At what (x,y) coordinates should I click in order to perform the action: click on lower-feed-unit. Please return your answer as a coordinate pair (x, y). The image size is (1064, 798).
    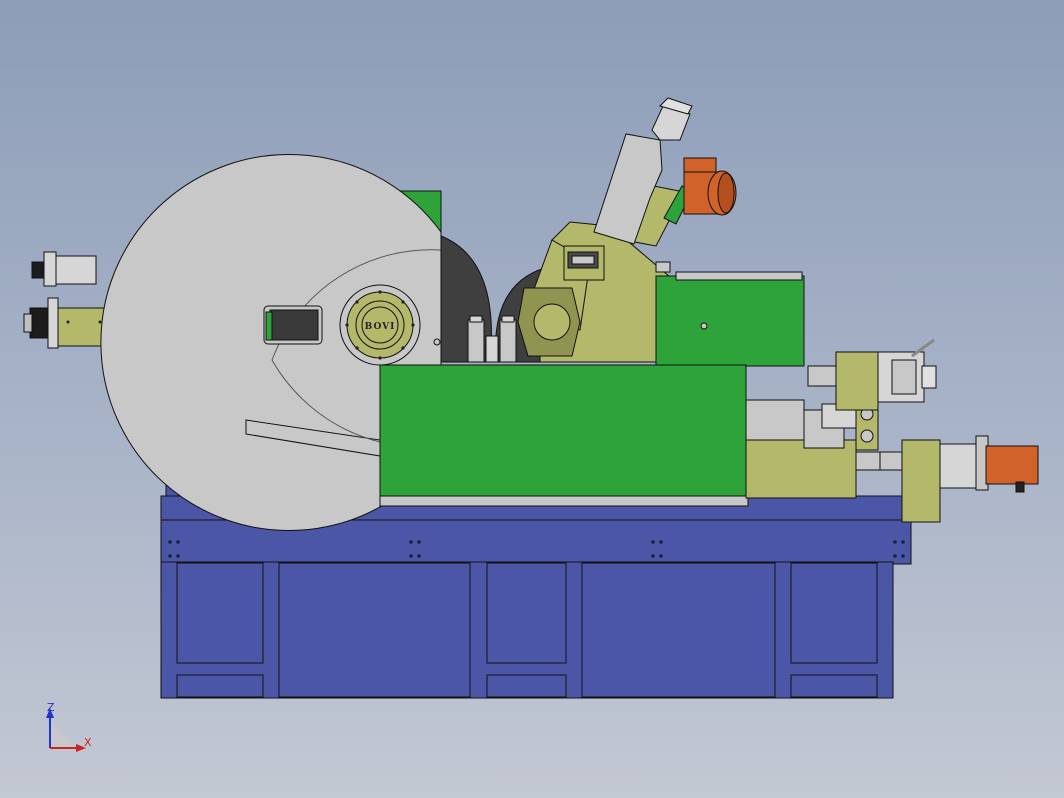
    Looking at the image, I should click on (959, 479).